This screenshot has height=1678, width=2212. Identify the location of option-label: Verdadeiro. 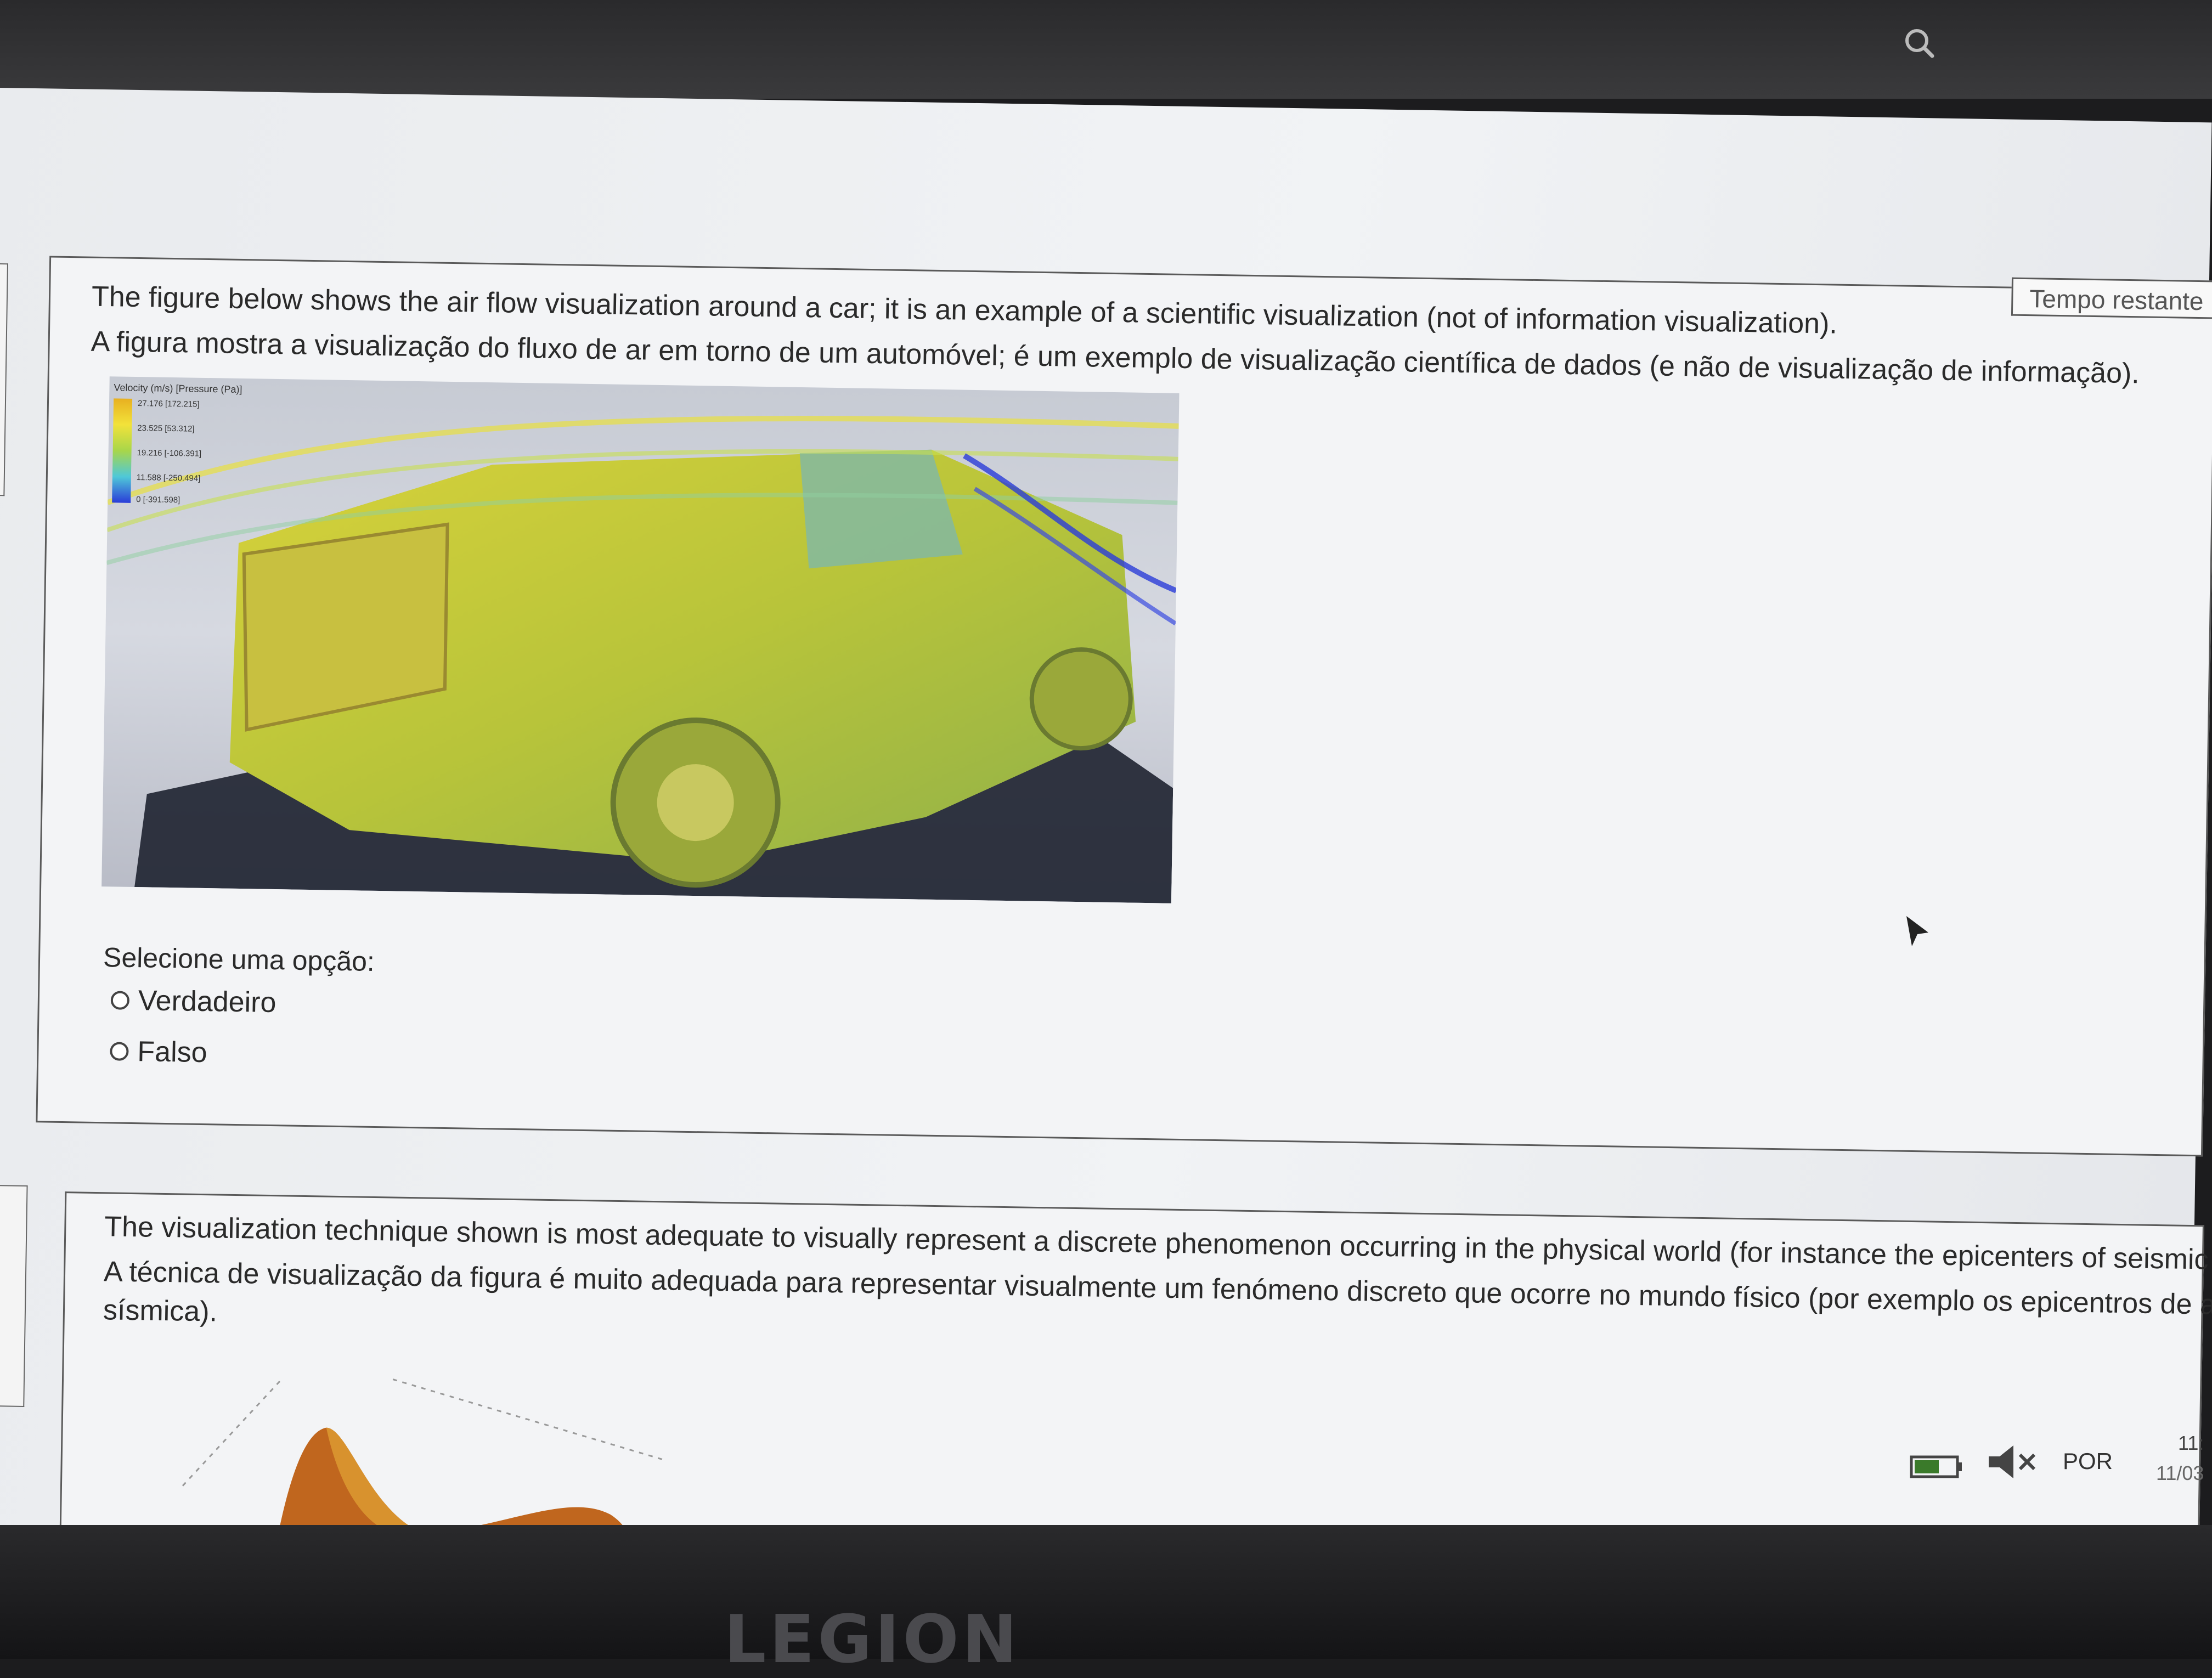
(207, 1002).